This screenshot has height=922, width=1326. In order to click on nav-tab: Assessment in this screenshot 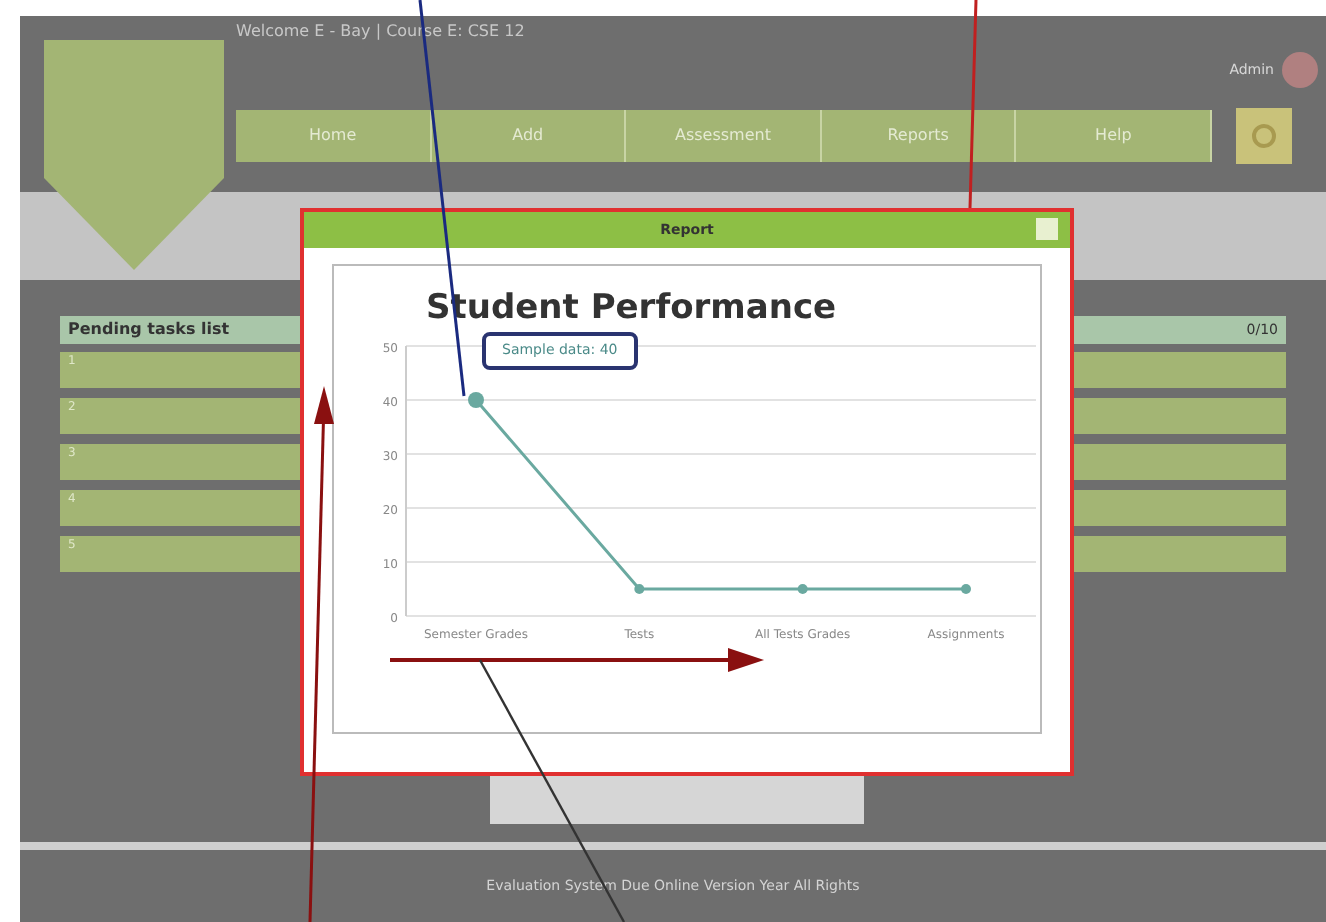, I will do `click(724, 136)`.